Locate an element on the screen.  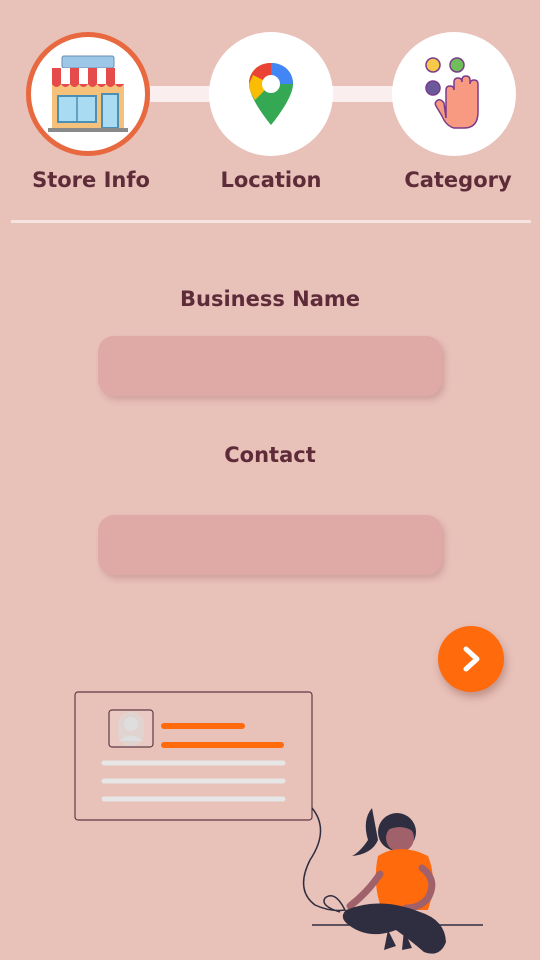
hand-select-icon is located at coordinates (452, 93).